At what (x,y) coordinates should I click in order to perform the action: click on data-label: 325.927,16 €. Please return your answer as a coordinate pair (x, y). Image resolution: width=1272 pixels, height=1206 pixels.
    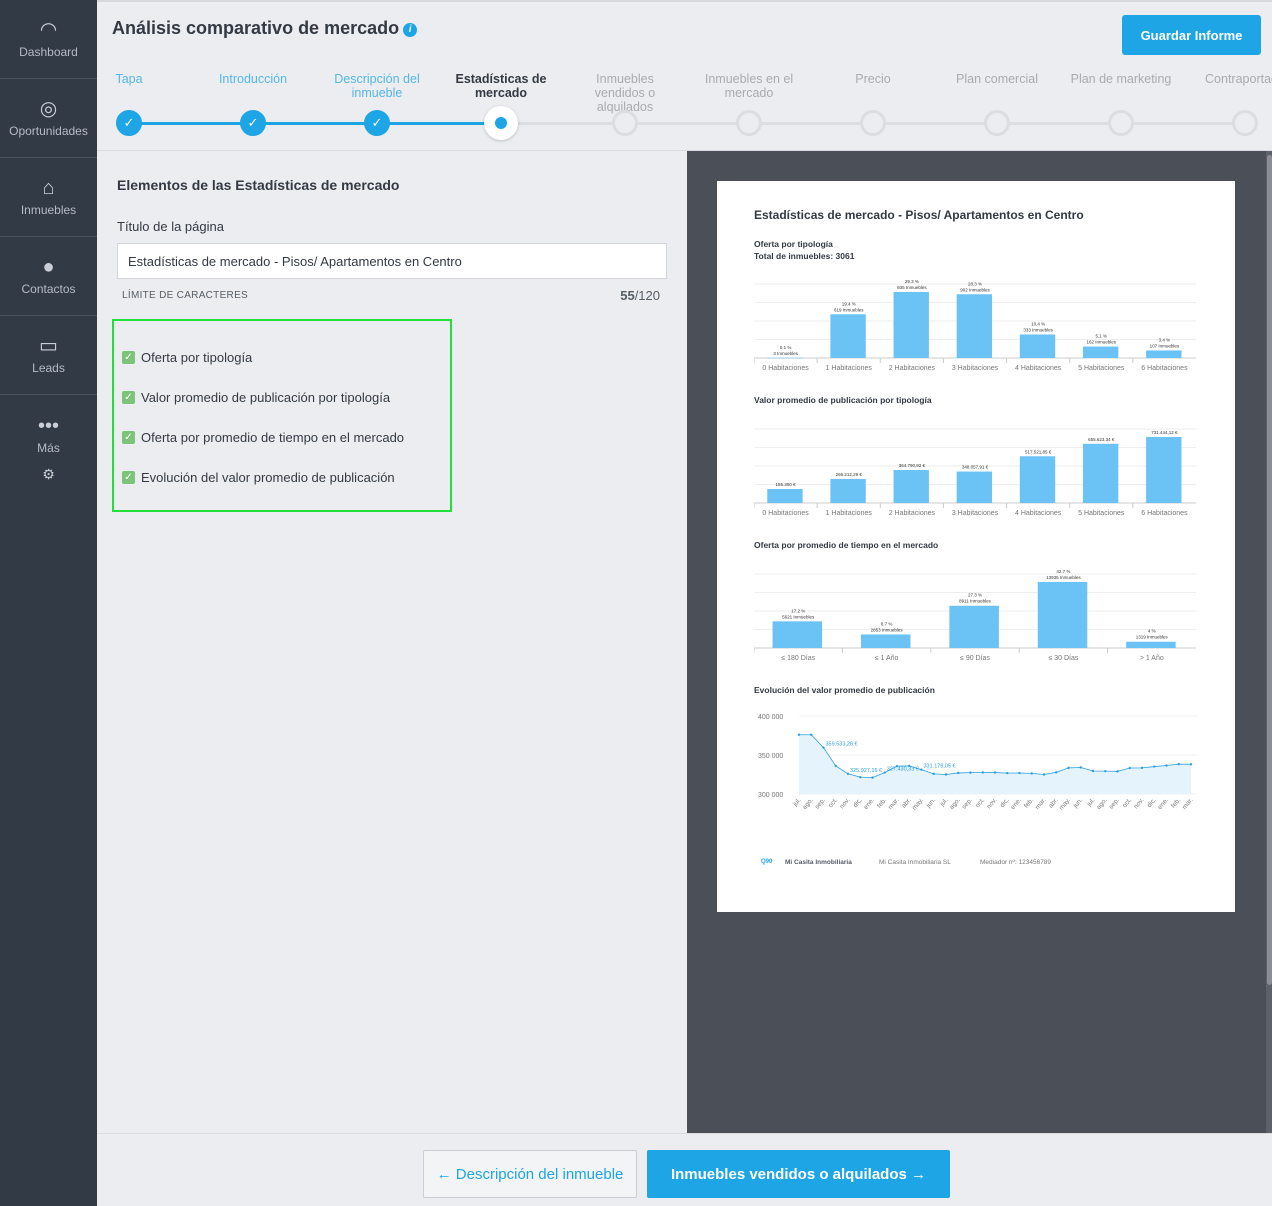
    Looking at the image, I should click on (866, 771).